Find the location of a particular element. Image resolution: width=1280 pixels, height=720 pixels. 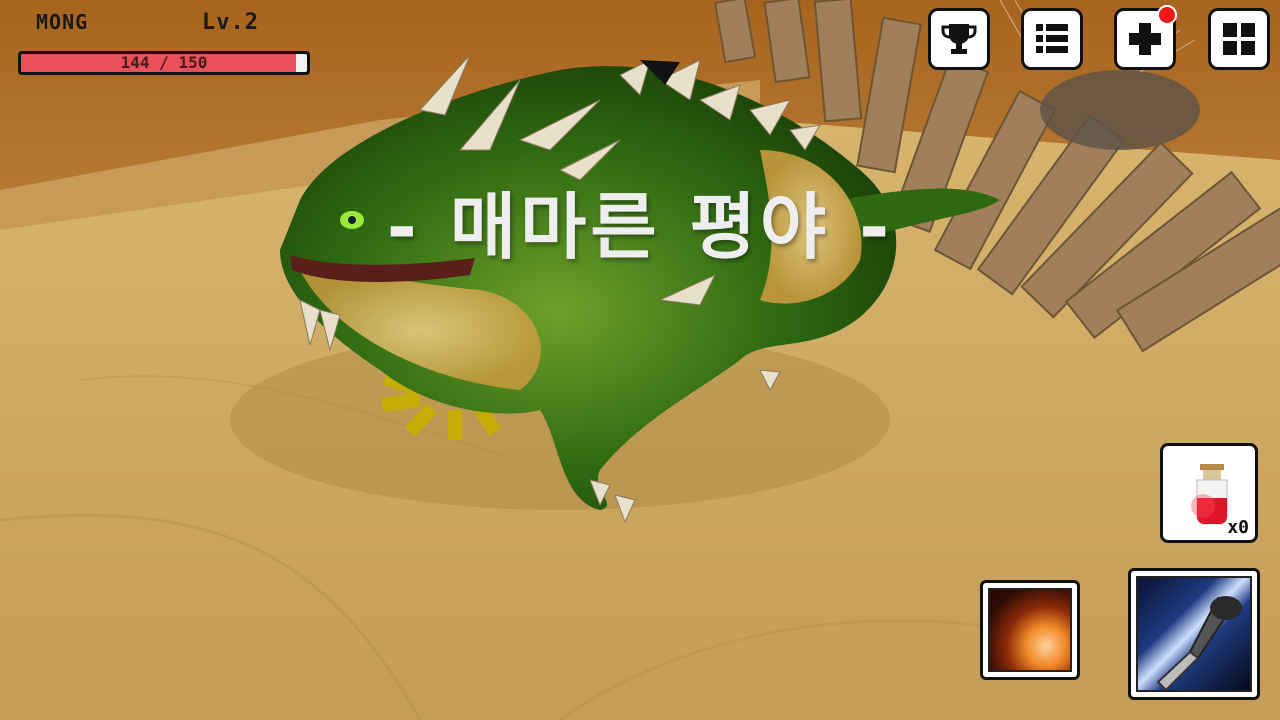

skill-button-sword is located at coordinates (1194, 634).